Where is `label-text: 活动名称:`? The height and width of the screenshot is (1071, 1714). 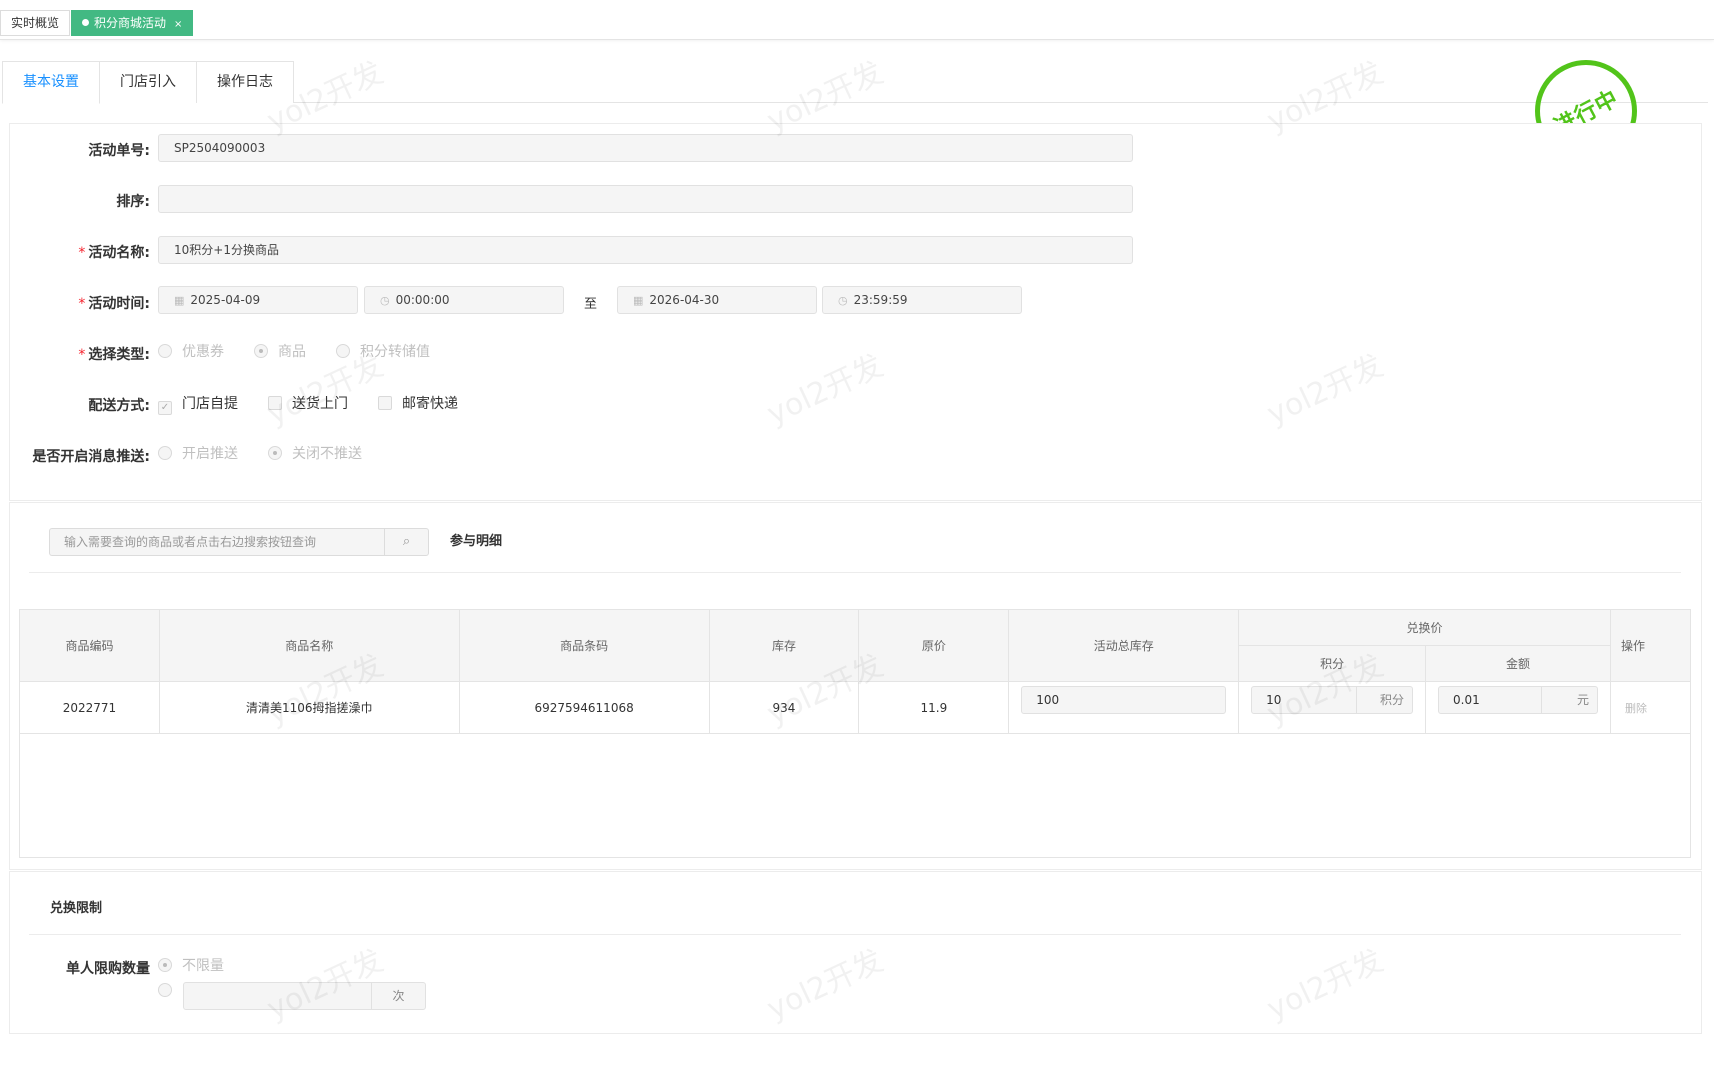
label-text: 活动名称: is located at coordinates (119, 253).